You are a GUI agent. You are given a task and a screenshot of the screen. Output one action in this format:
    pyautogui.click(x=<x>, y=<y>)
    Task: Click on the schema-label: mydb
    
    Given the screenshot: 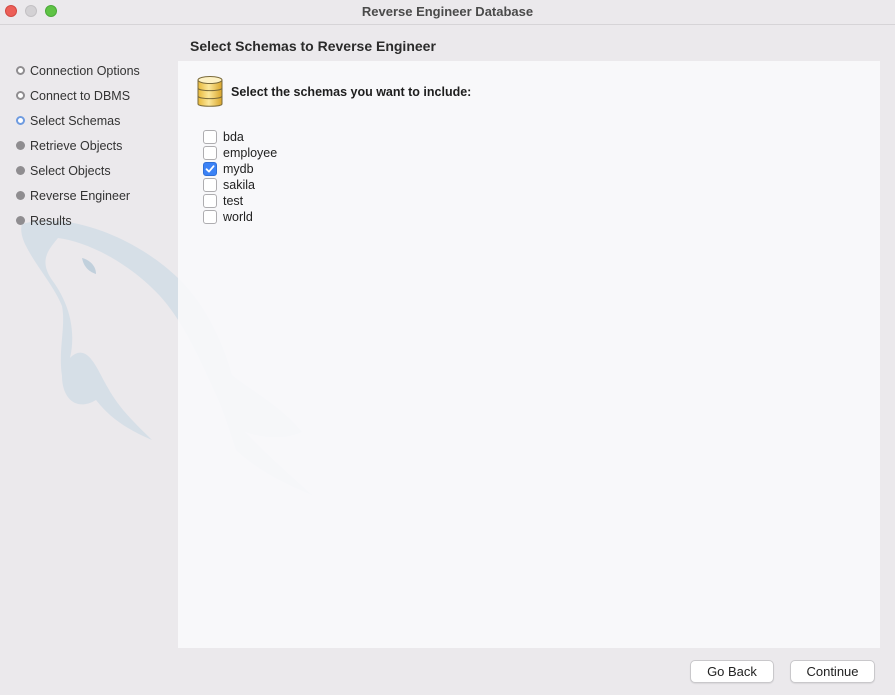 What is the action you would take?
    pyautogui.click(x=238, y=169)
    